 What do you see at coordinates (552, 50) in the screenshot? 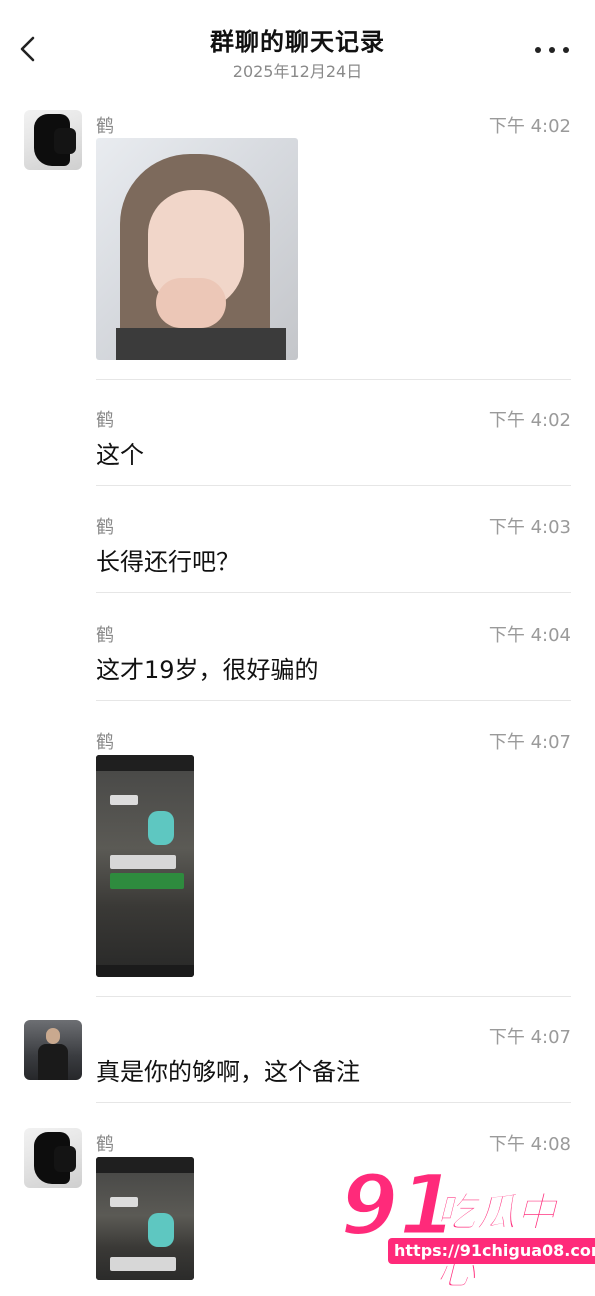
I see `more-dots-icon` at bounding box center [552, 50].